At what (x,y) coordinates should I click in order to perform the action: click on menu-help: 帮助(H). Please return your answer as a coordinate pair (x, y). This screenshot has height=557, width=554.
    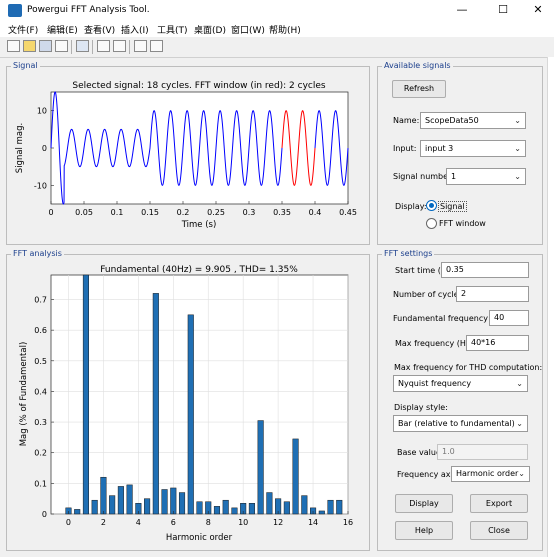
    Looking at the image, I should click on (285, 29).